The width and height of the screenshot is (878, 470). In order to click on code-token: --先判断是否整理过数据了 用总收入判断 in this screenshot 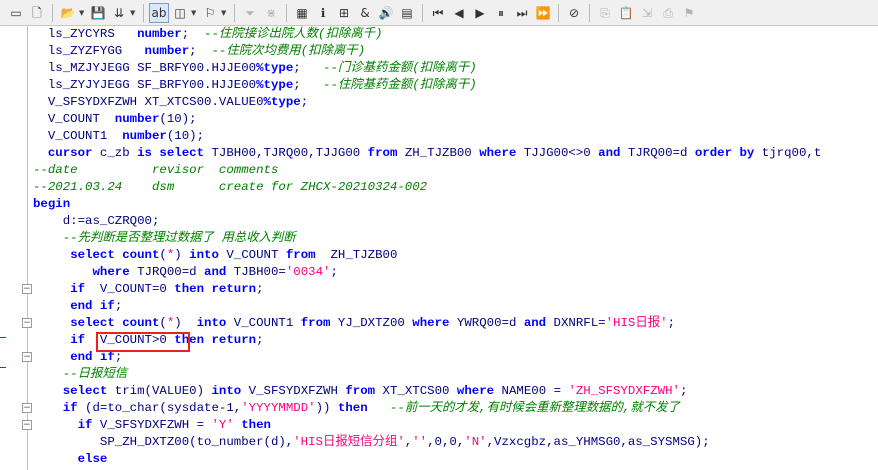, I will do `click(179, 238)`.